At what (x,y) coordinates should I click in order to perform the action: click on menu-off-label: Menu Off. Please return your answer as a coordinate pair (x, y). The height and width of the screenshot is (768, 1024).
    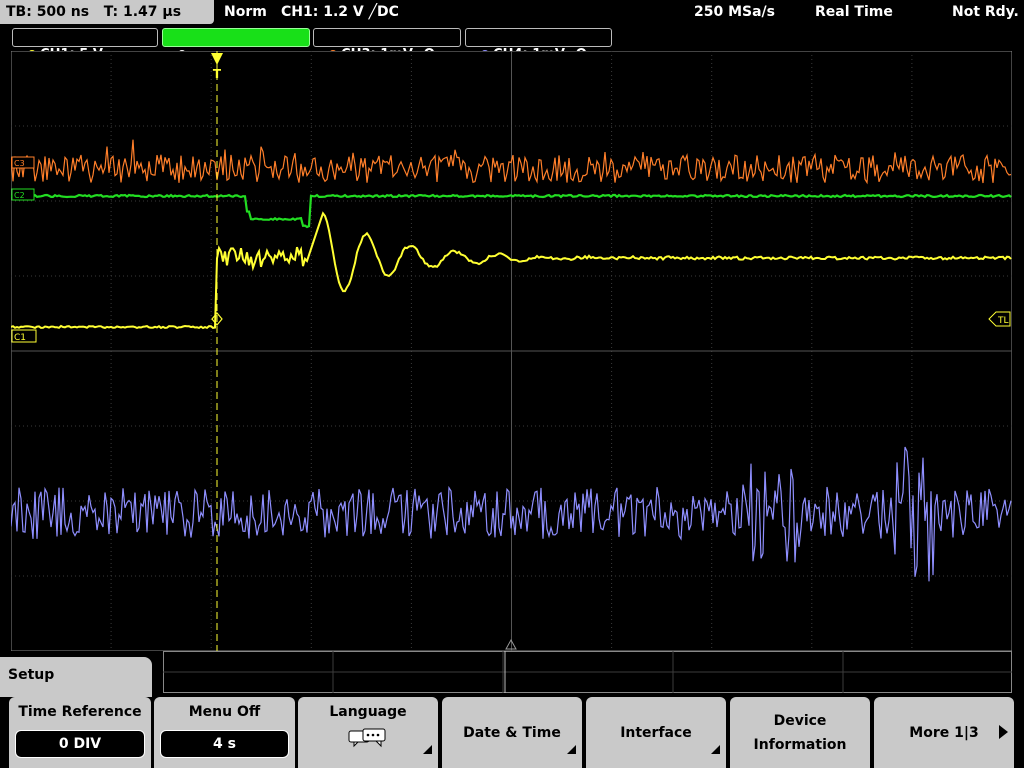
    Looking at the image, I should click on (224, 712).